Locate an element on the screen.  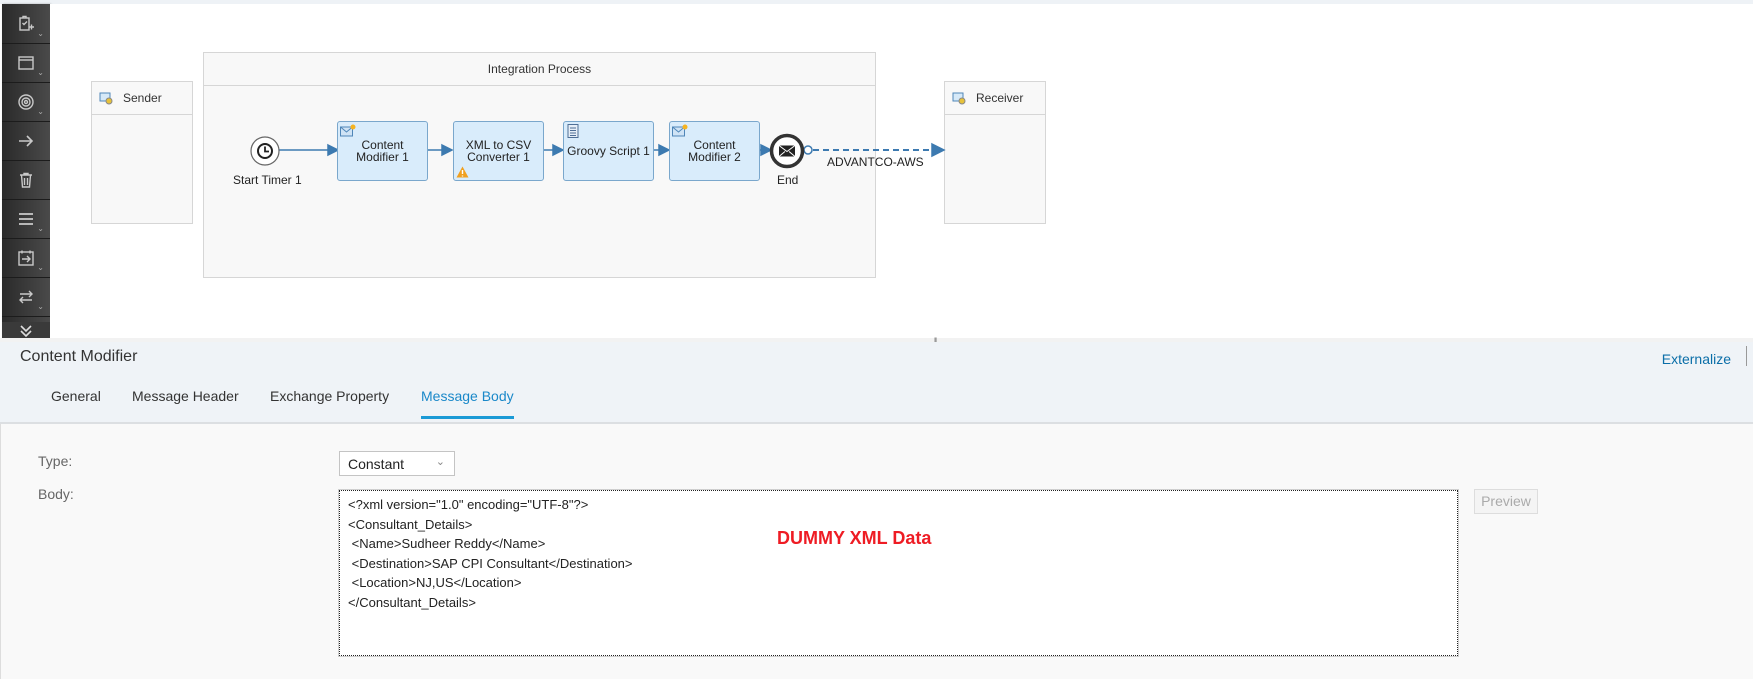
participant-add-icon is located at coordinates (26, 23).